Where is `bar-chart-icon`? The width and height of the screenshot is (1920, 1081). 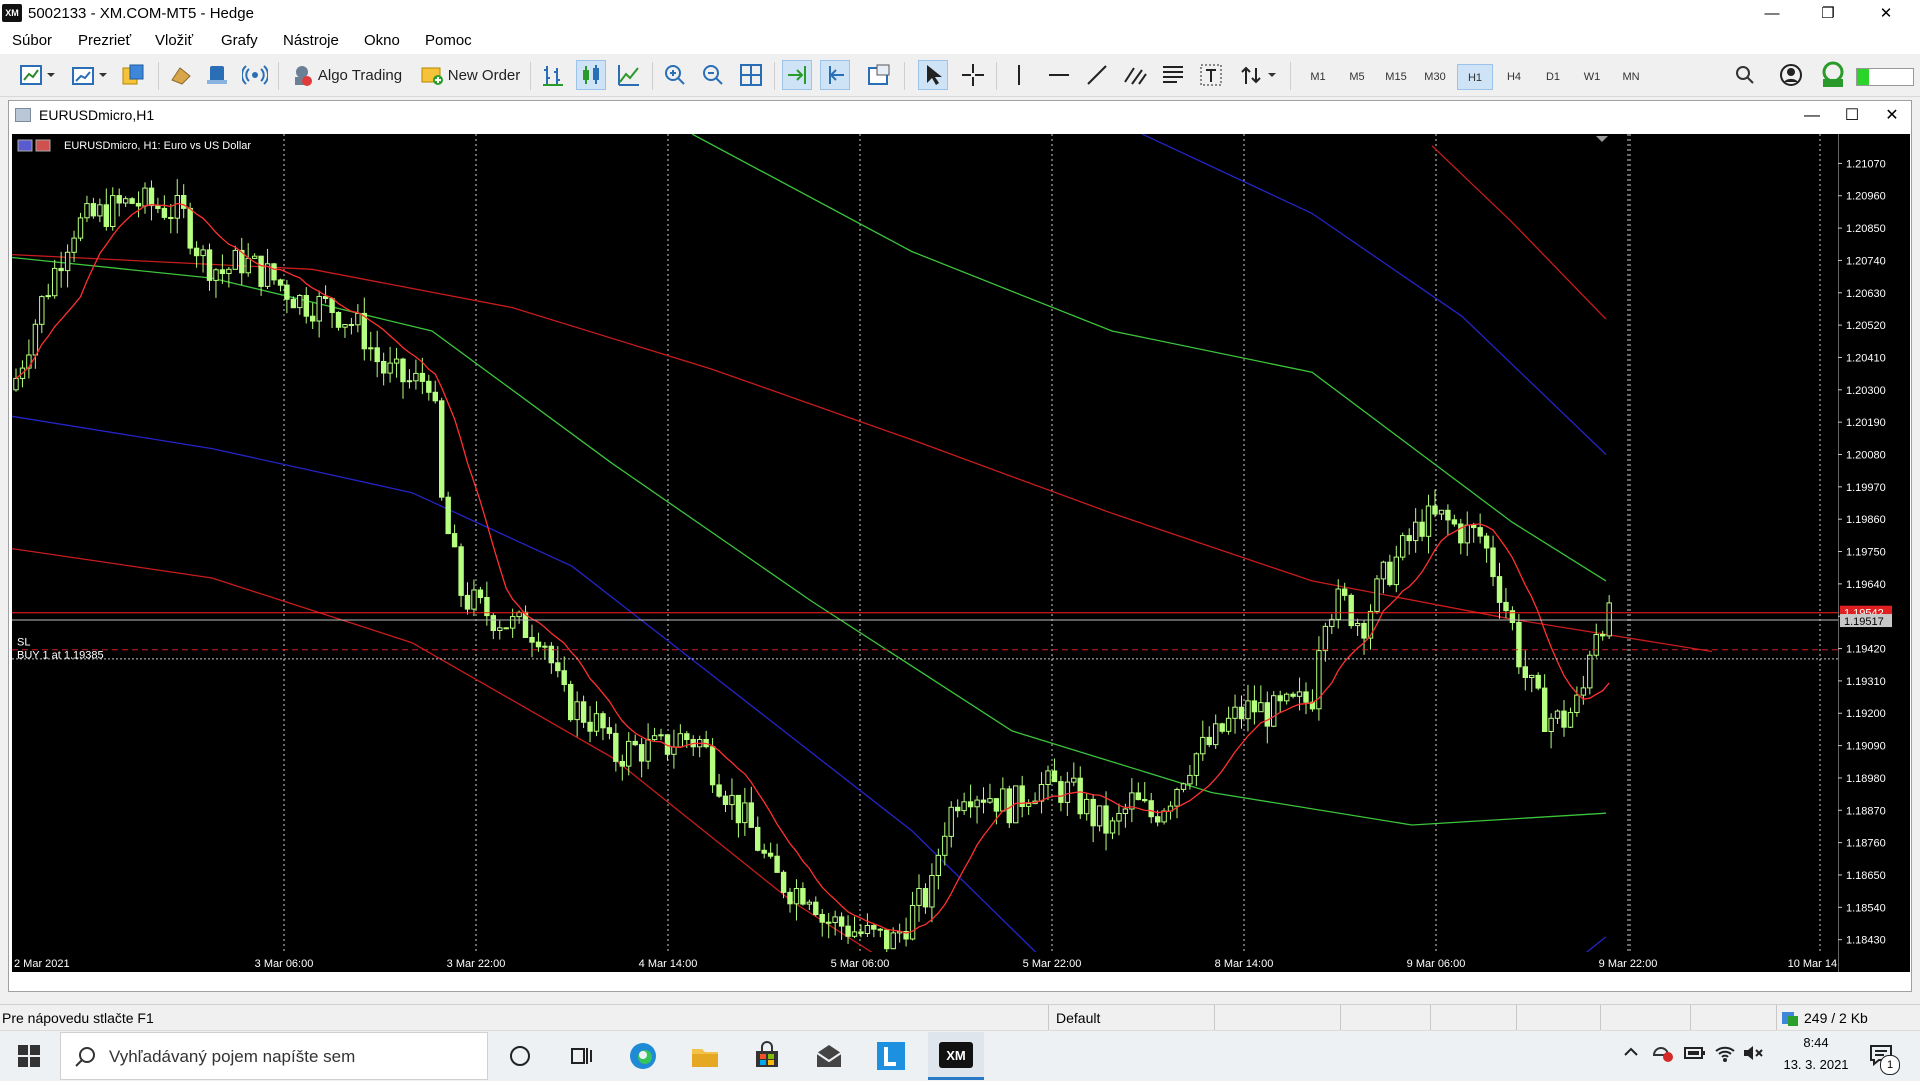 bar-chart-icon is located at coordinates (553, 75).